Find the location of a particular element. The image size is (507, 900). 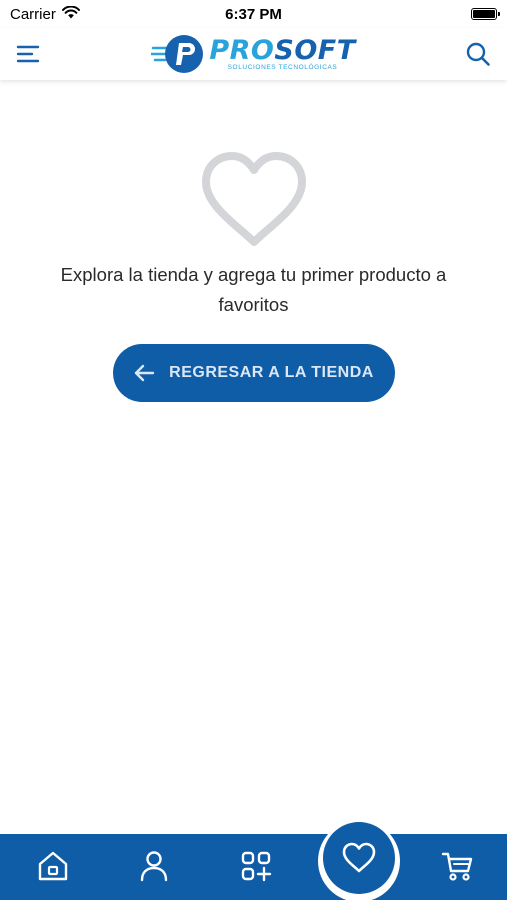

nav-favorites is located at coordinates (359, 858).